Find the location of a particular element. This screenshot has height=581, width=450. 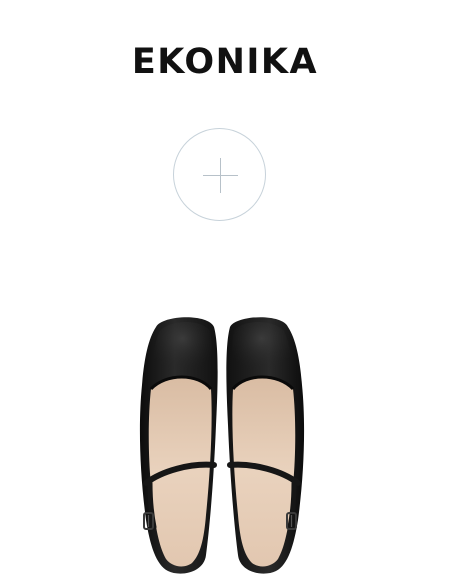

brand-logo: EKONIKA is located at coordinates (225, 62).